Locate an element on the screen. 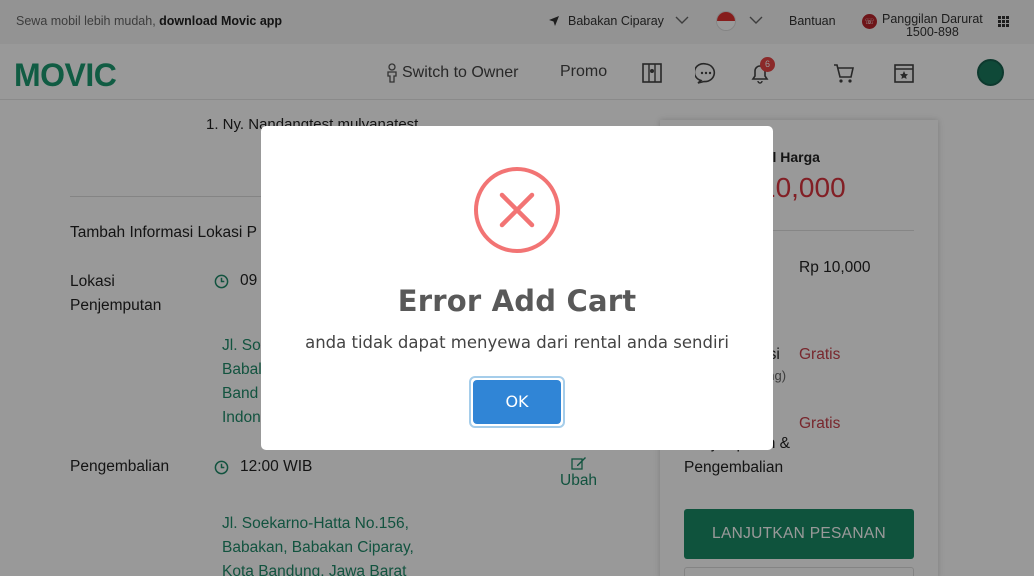 This screenshot has width=1034, height=576. ok-button: OK is located at coordinates (517, 402).